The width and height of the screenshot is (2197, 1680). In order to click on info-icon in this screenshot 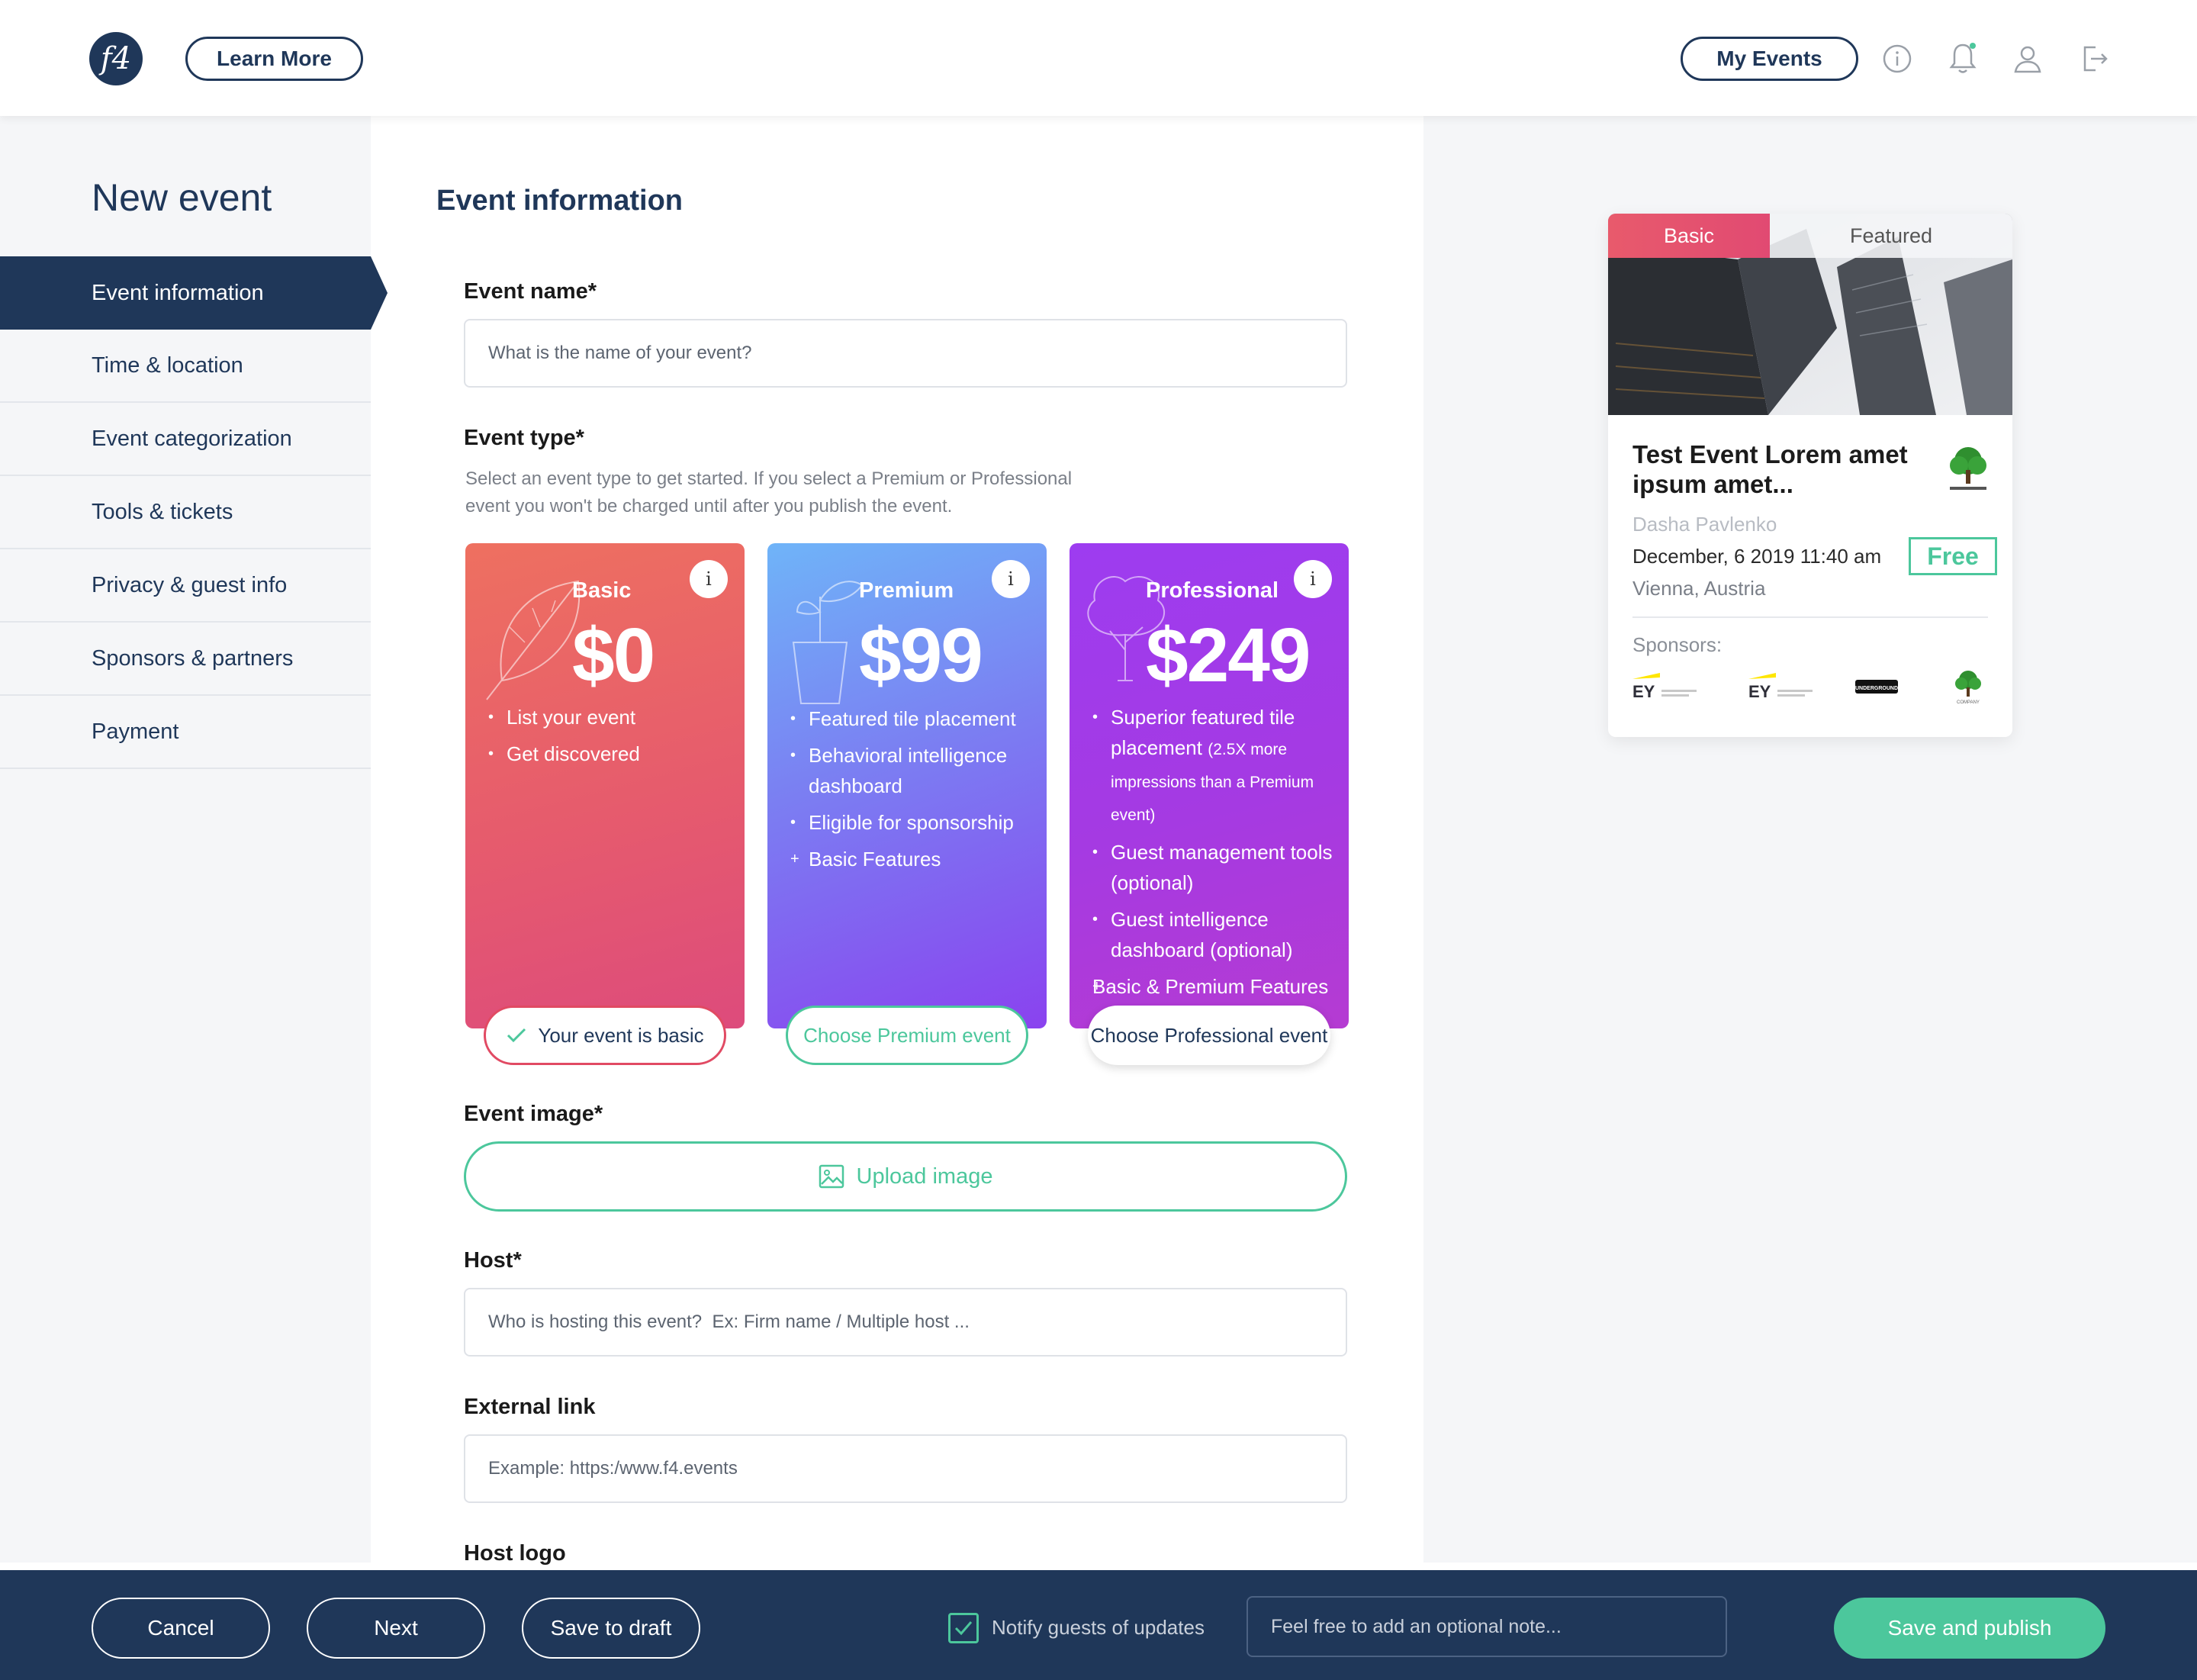, I will do `click(1897, 59)`.